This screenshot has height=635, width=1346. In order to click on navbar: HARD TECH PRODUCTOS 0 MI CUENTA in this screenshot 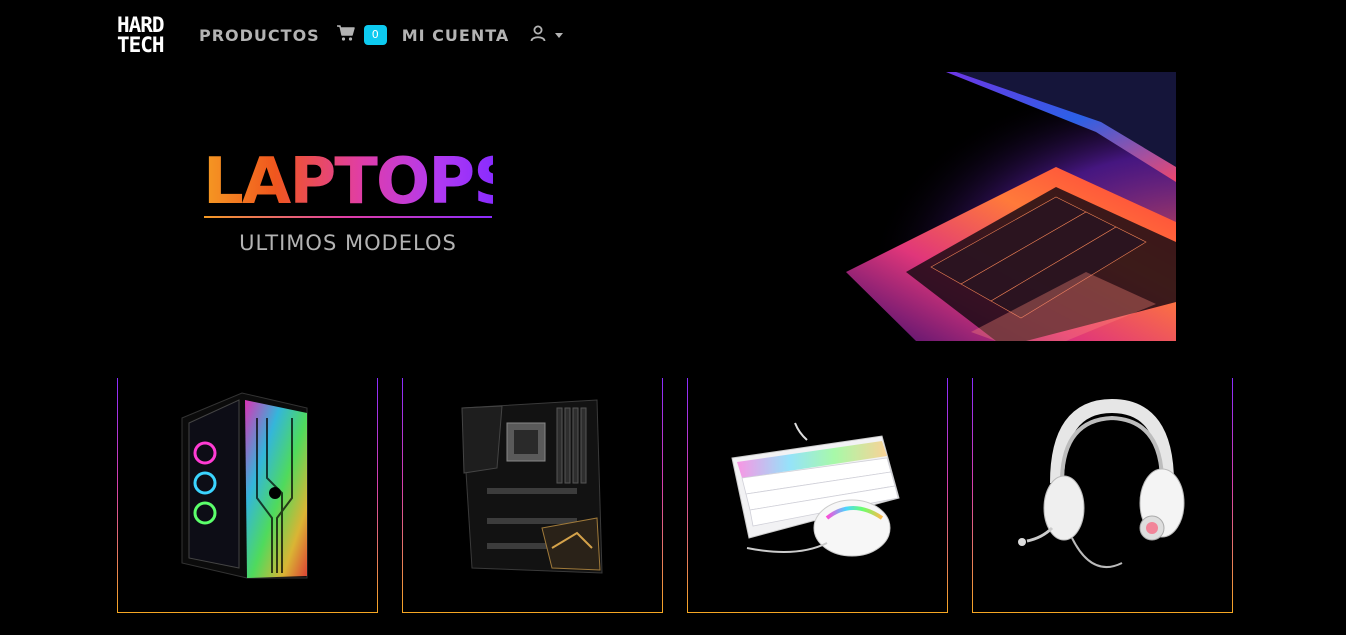, I will do `click(340, 35)`.